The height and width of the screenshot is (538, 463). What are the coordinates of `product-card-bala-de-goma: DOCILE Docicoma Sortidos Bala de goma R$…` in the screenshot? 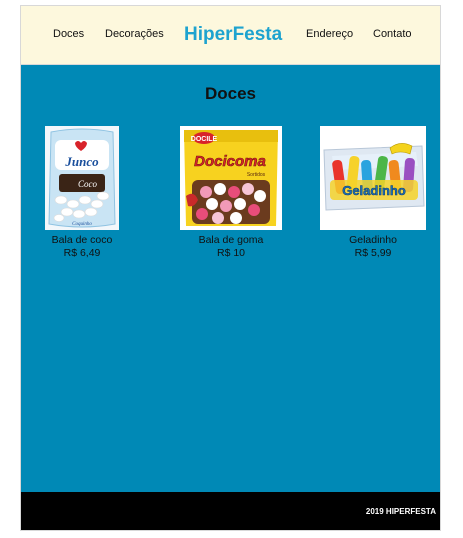 It's located at (231, 193).